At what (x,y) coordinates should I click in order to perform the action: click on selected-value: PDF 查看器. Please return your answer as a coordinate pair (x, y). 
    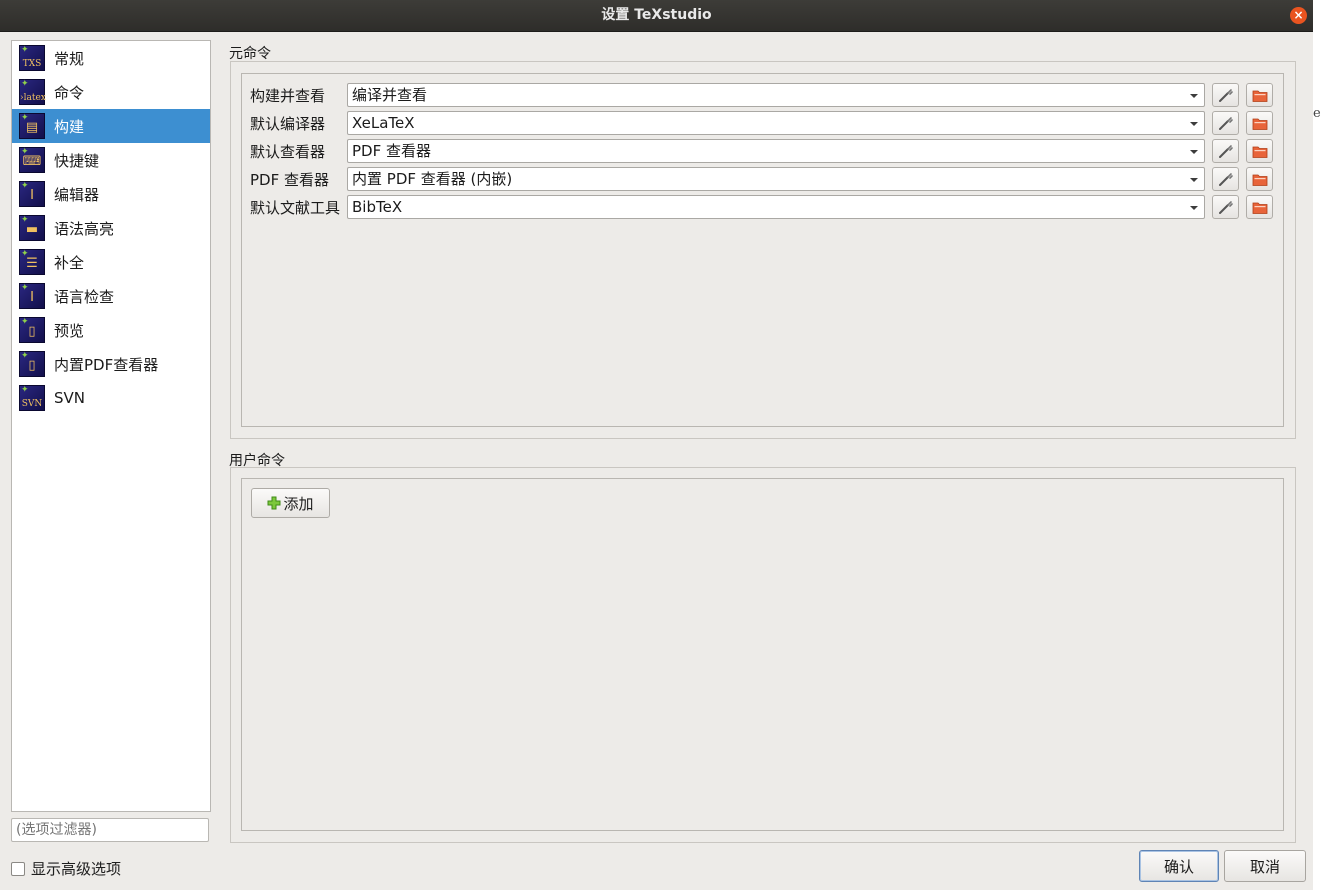
    Looking at the image, I should click on (391, 151).